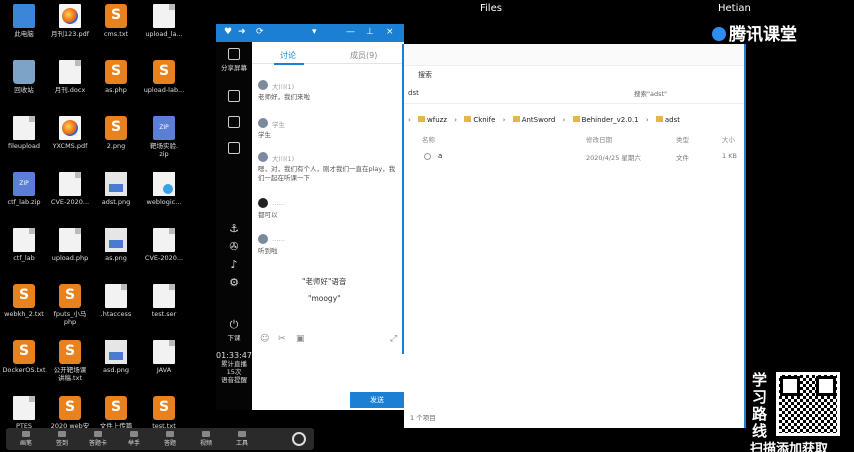 The width and height of the screenshot is (854, 452). Describe the element at coordinates (164, 301) in the screenshot. I see `desktop-icon: test.ser` at that location.